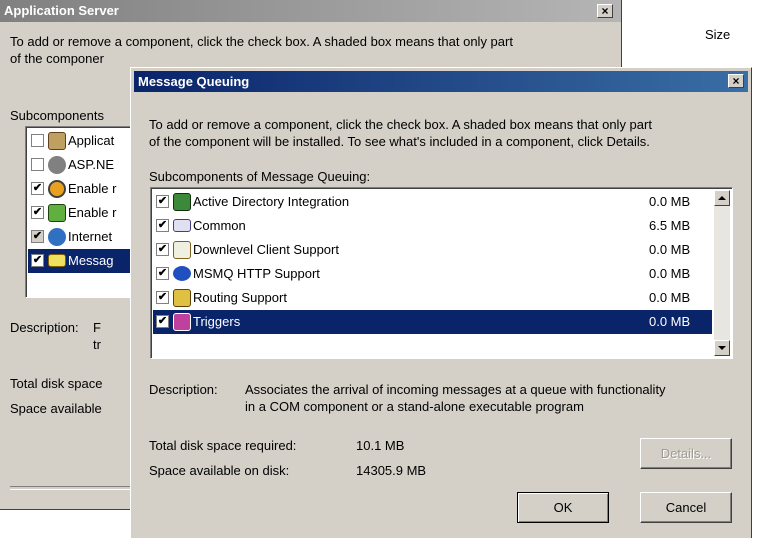 The height and width of the screenshot is (538, 762). What do you see at coordinates (219, 470) in the screenshot?
I see `space-available-label: Space available on disk:` at bounding box center [219, 470].